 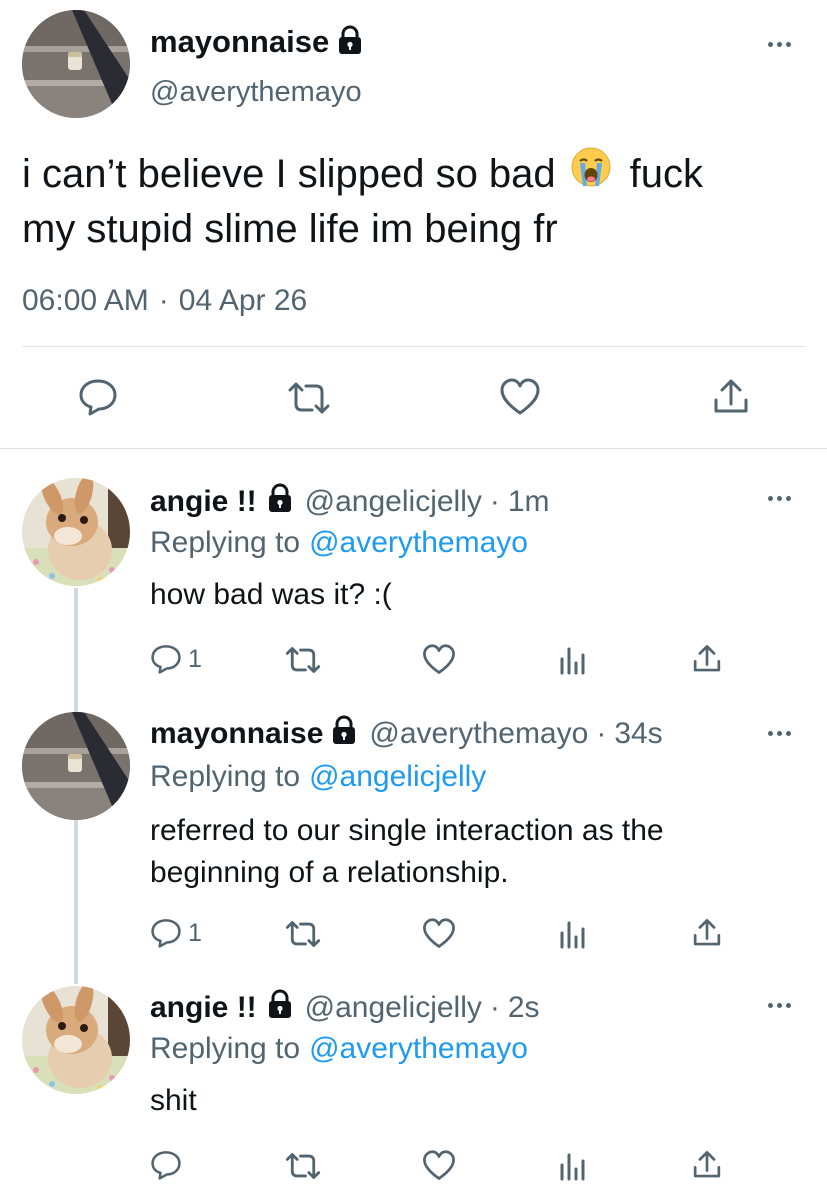 I want to click on reply-age: 1m, so click(x=529, y=502).